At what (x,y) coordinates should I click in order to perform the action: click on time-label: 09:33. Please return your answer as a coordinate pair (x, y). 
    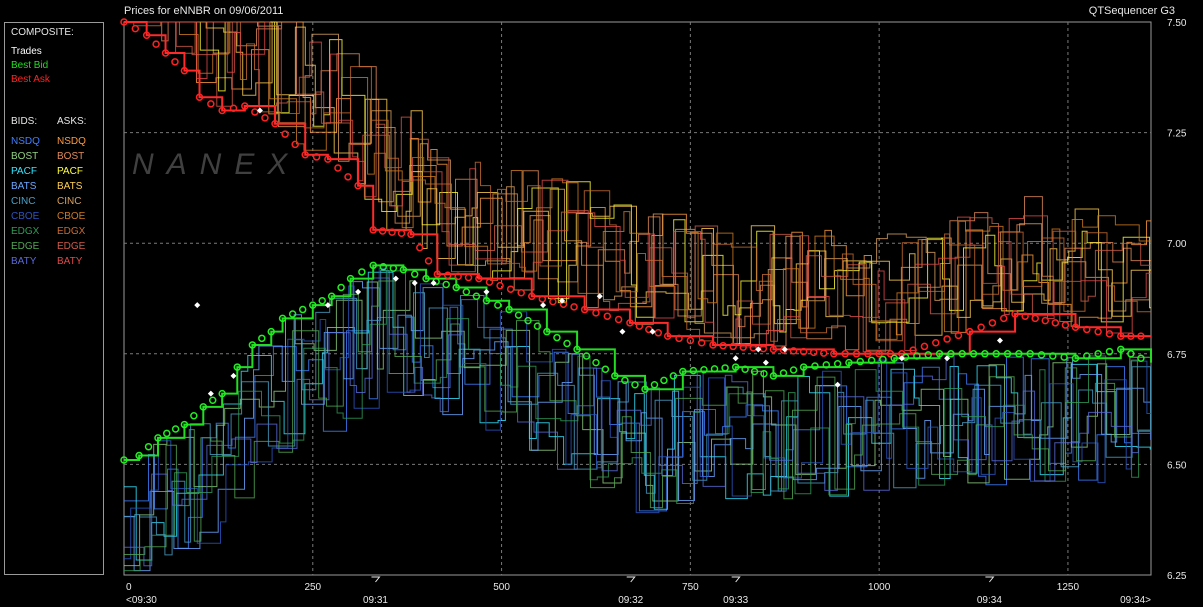
    Looking at the image, I should click on (735, 600).